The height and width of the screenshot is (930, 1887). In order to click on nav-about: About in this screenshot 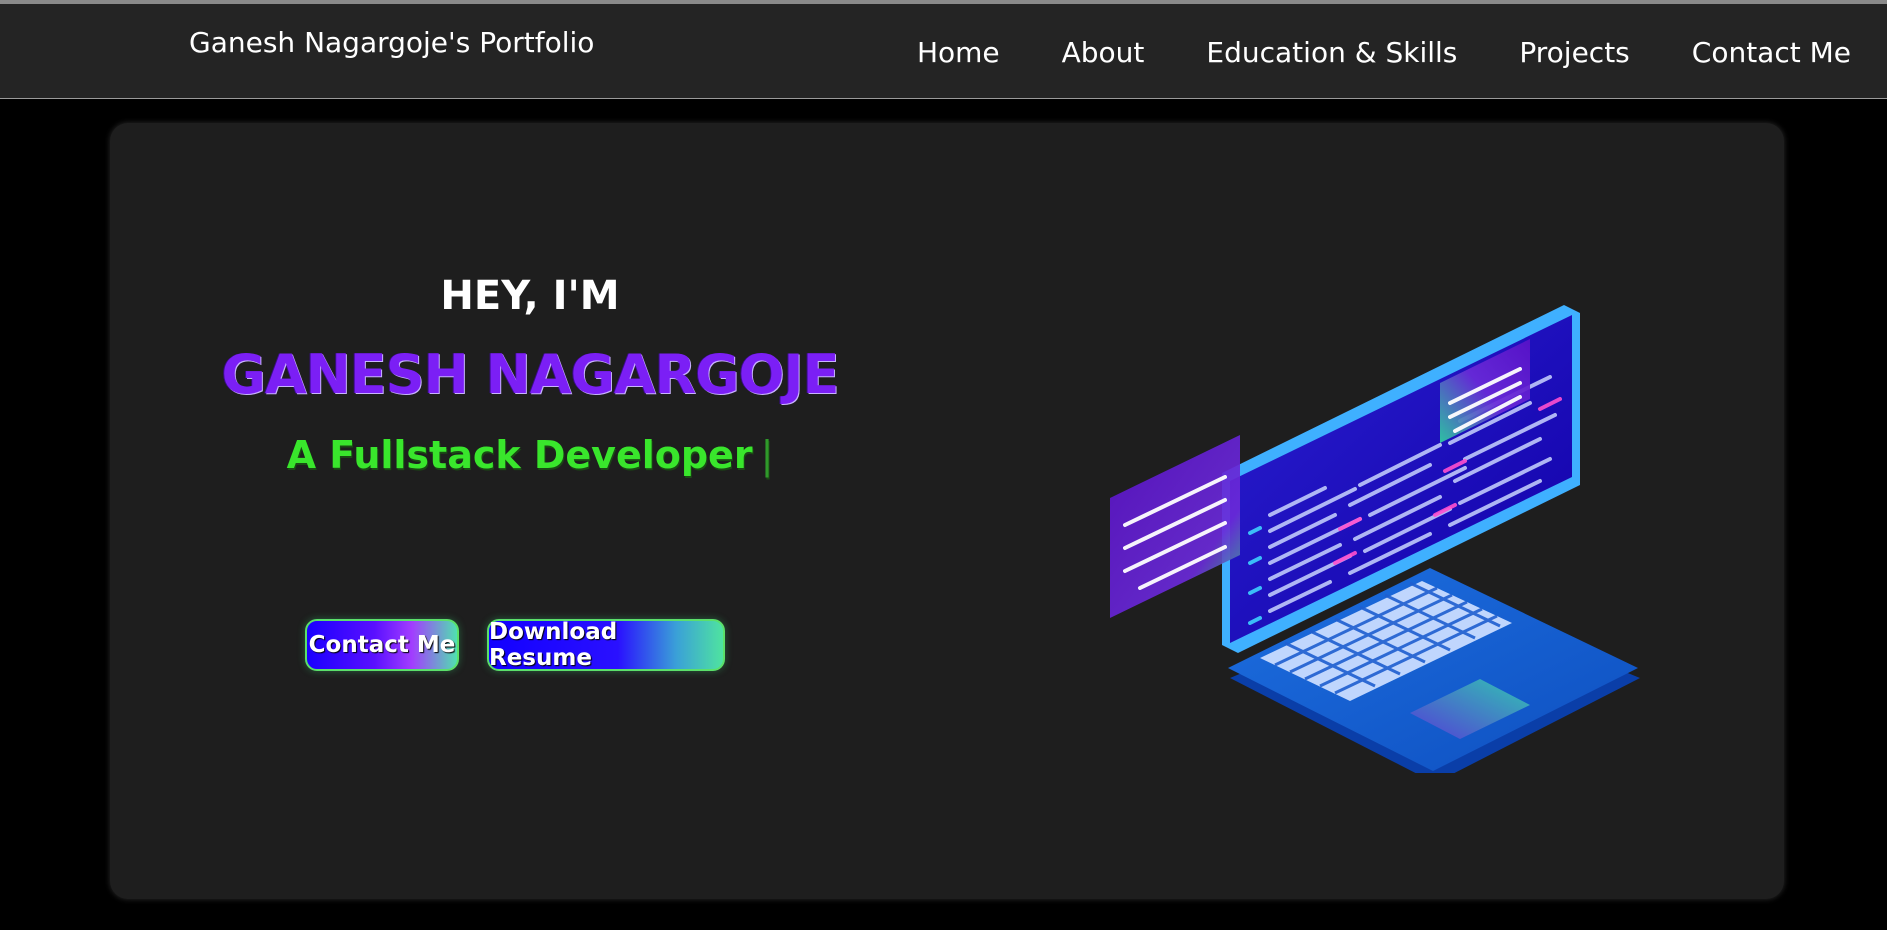, I will do `click(1103, 52)`.